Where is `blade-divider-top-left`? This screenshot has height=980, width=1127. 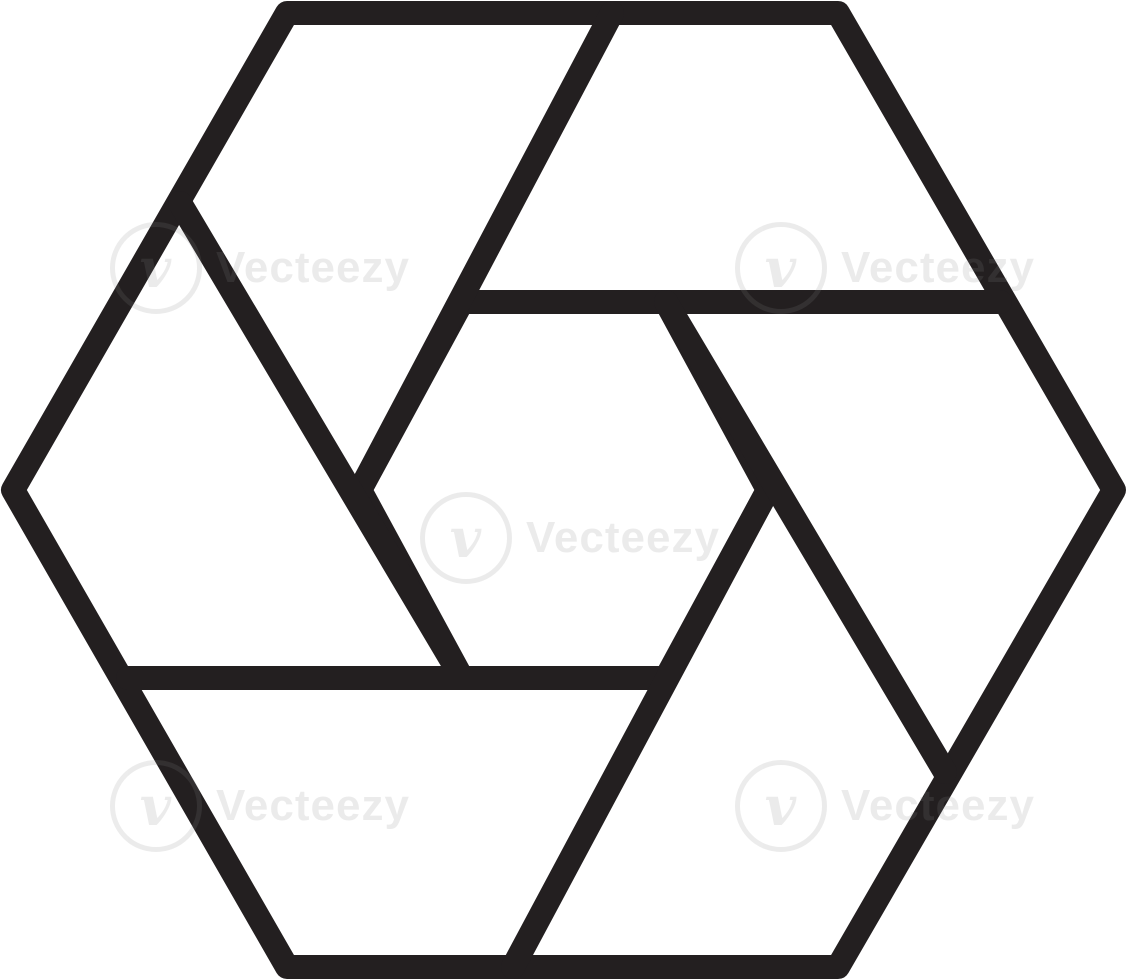
blade-divider-top-left is located at coordinates (486, 251).